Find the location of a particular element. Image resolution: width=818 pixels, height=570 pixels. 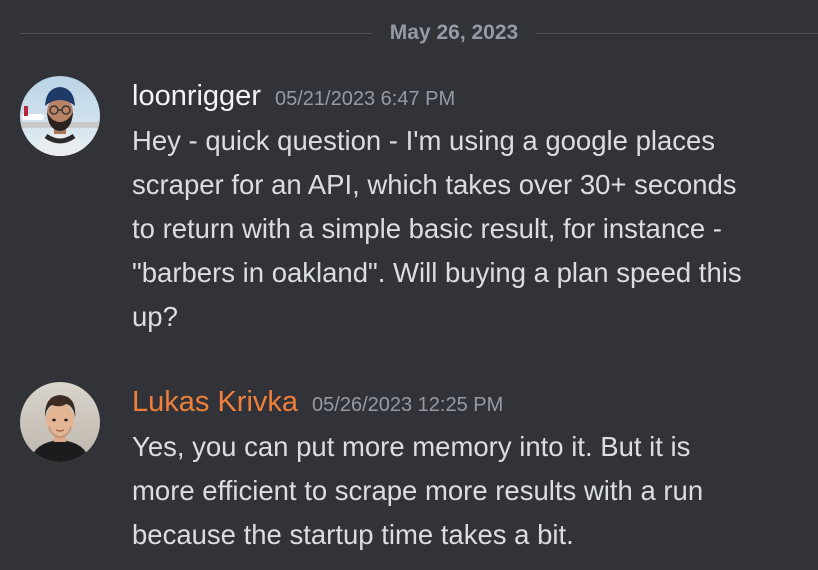

date-divider: May 26, 2023 is located at coordinates (419, 33).